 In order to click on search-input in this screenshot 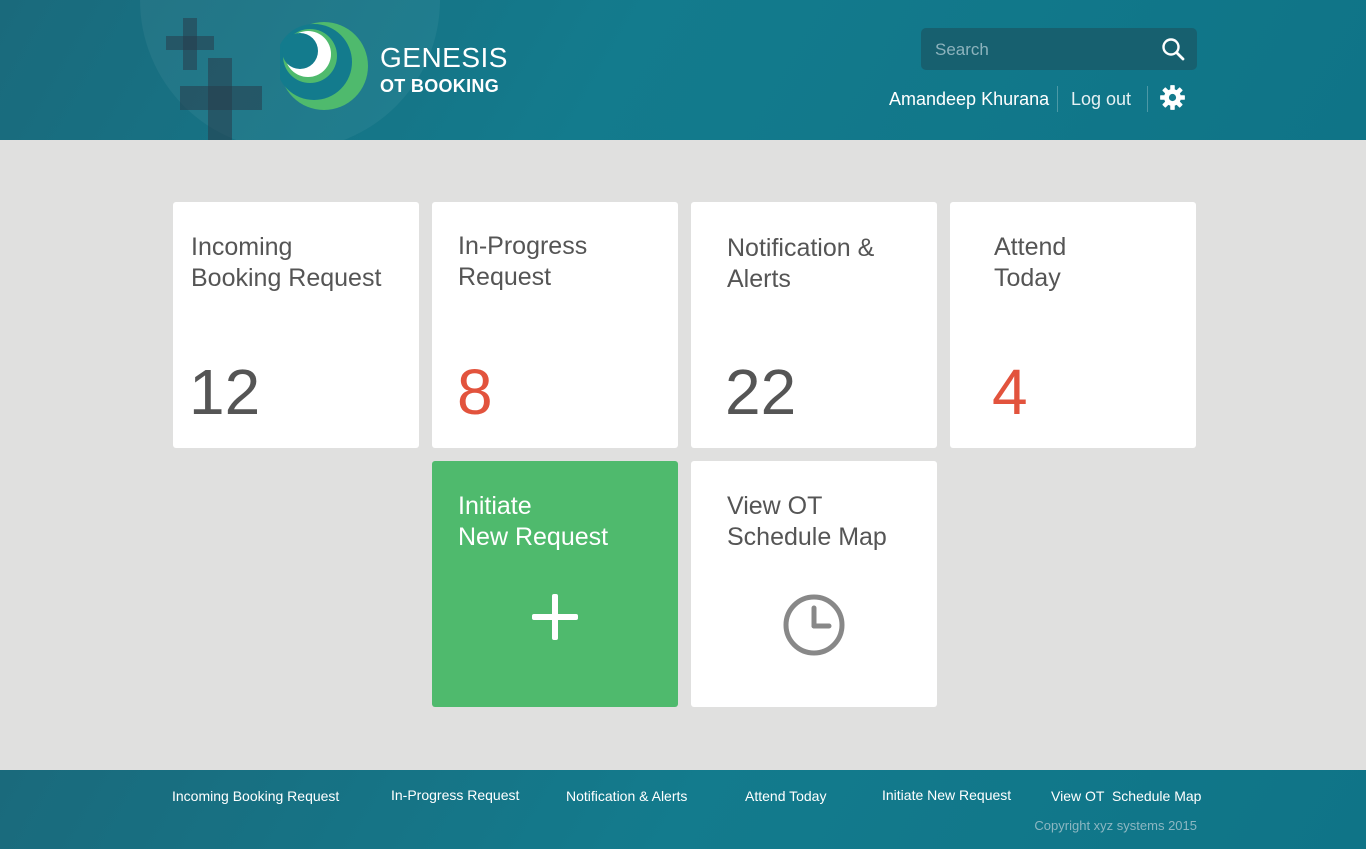, I will do `click(1045, 50)`.